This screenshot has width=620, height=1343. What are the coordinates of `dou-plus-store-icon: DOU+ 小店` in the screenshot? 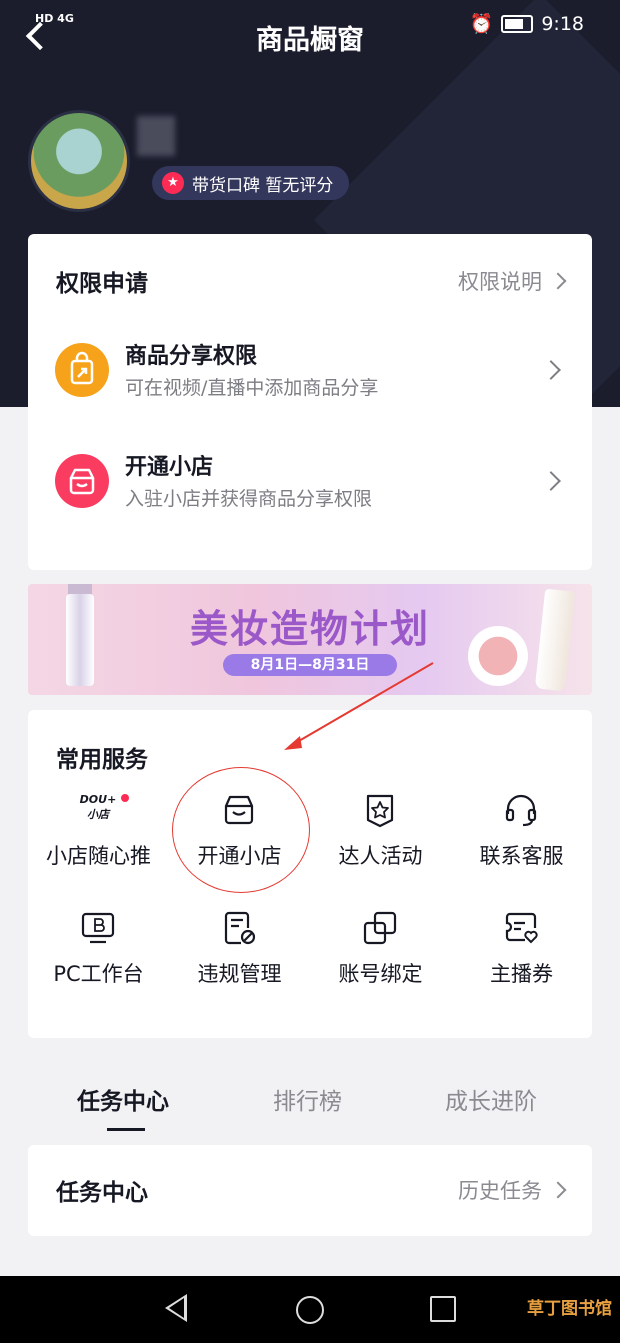 It's located at (98, 810).